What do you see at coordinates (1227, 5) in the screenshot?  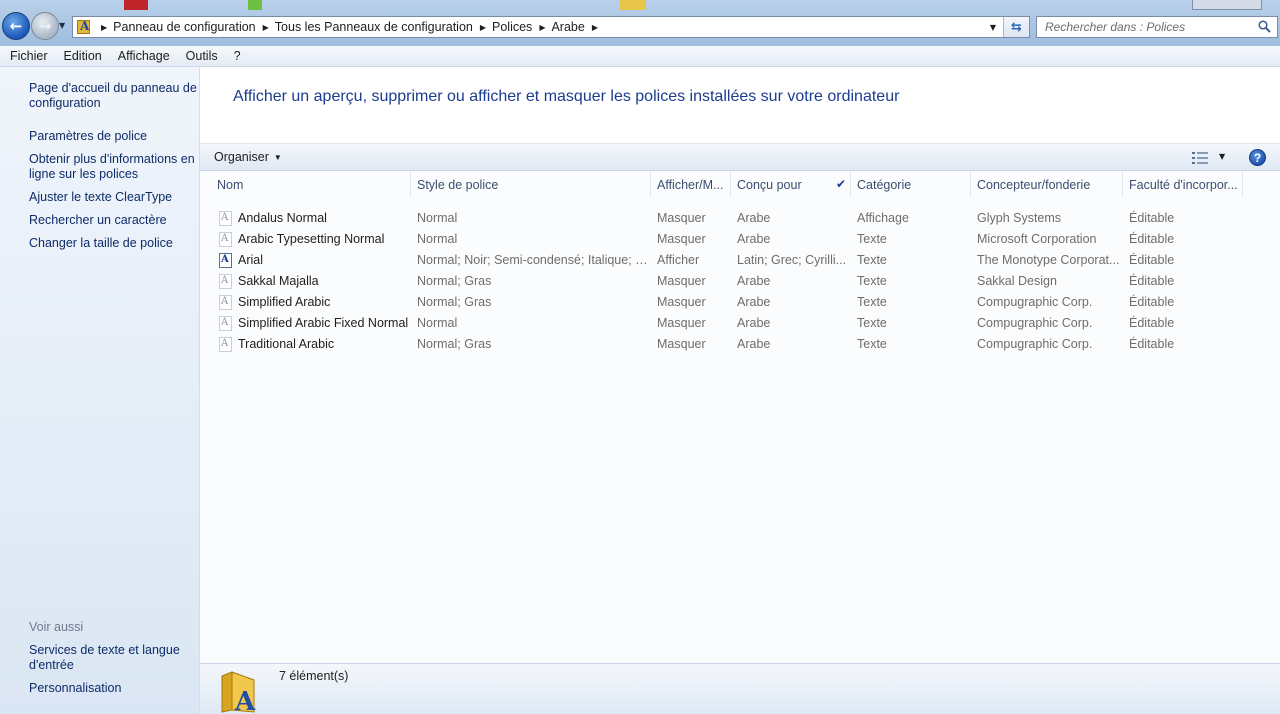 I see `window-controls` at bounding box center [1227, 5].